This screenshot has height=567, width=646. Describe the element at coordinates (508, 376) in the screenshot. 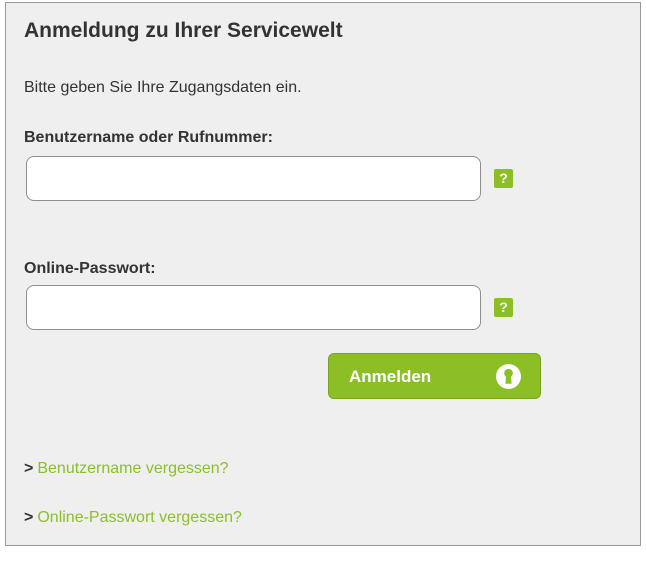

I see `keyhole-icon` at that location.